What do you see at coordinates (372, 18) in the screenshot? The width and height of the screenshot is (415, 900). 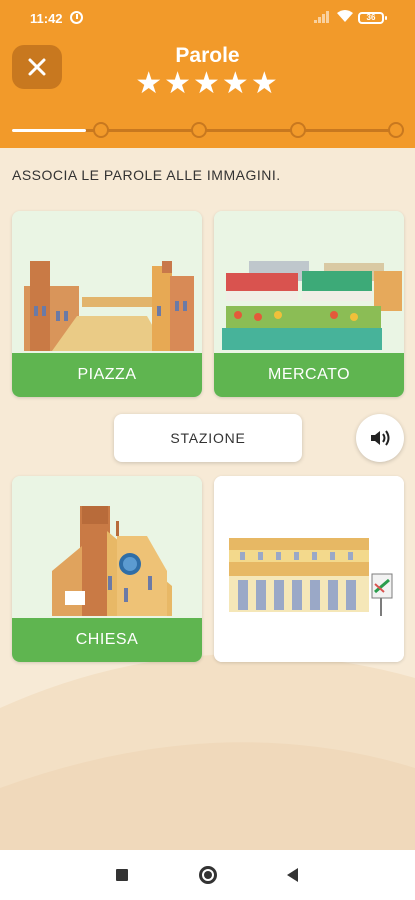 I see `battery-icon: 36` at bounding box center [372, 18].